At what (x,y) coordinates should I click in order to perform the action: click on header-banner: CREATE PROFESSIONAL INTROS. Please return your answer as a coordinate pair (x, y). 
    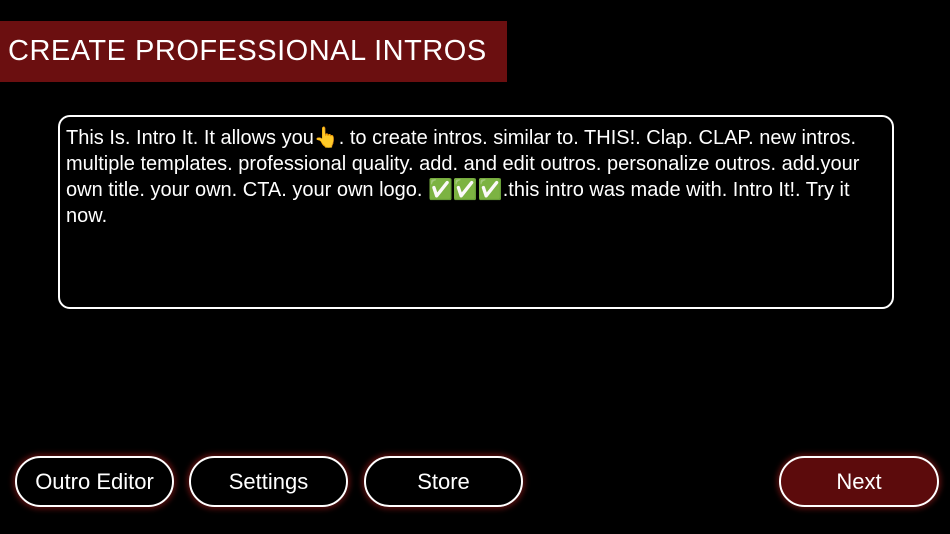
    Looking at the image, I should click on (253, 51).